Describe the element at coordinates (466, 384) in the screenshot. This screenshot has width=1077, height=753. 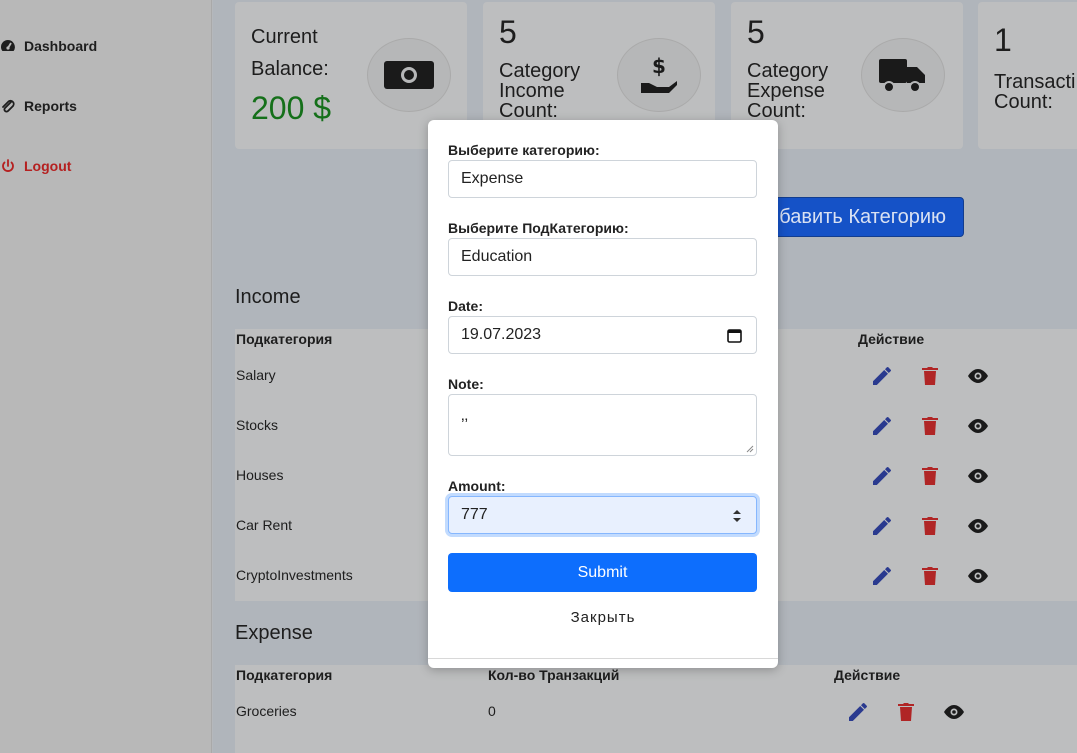
I see `note-label: Note:` at that location.